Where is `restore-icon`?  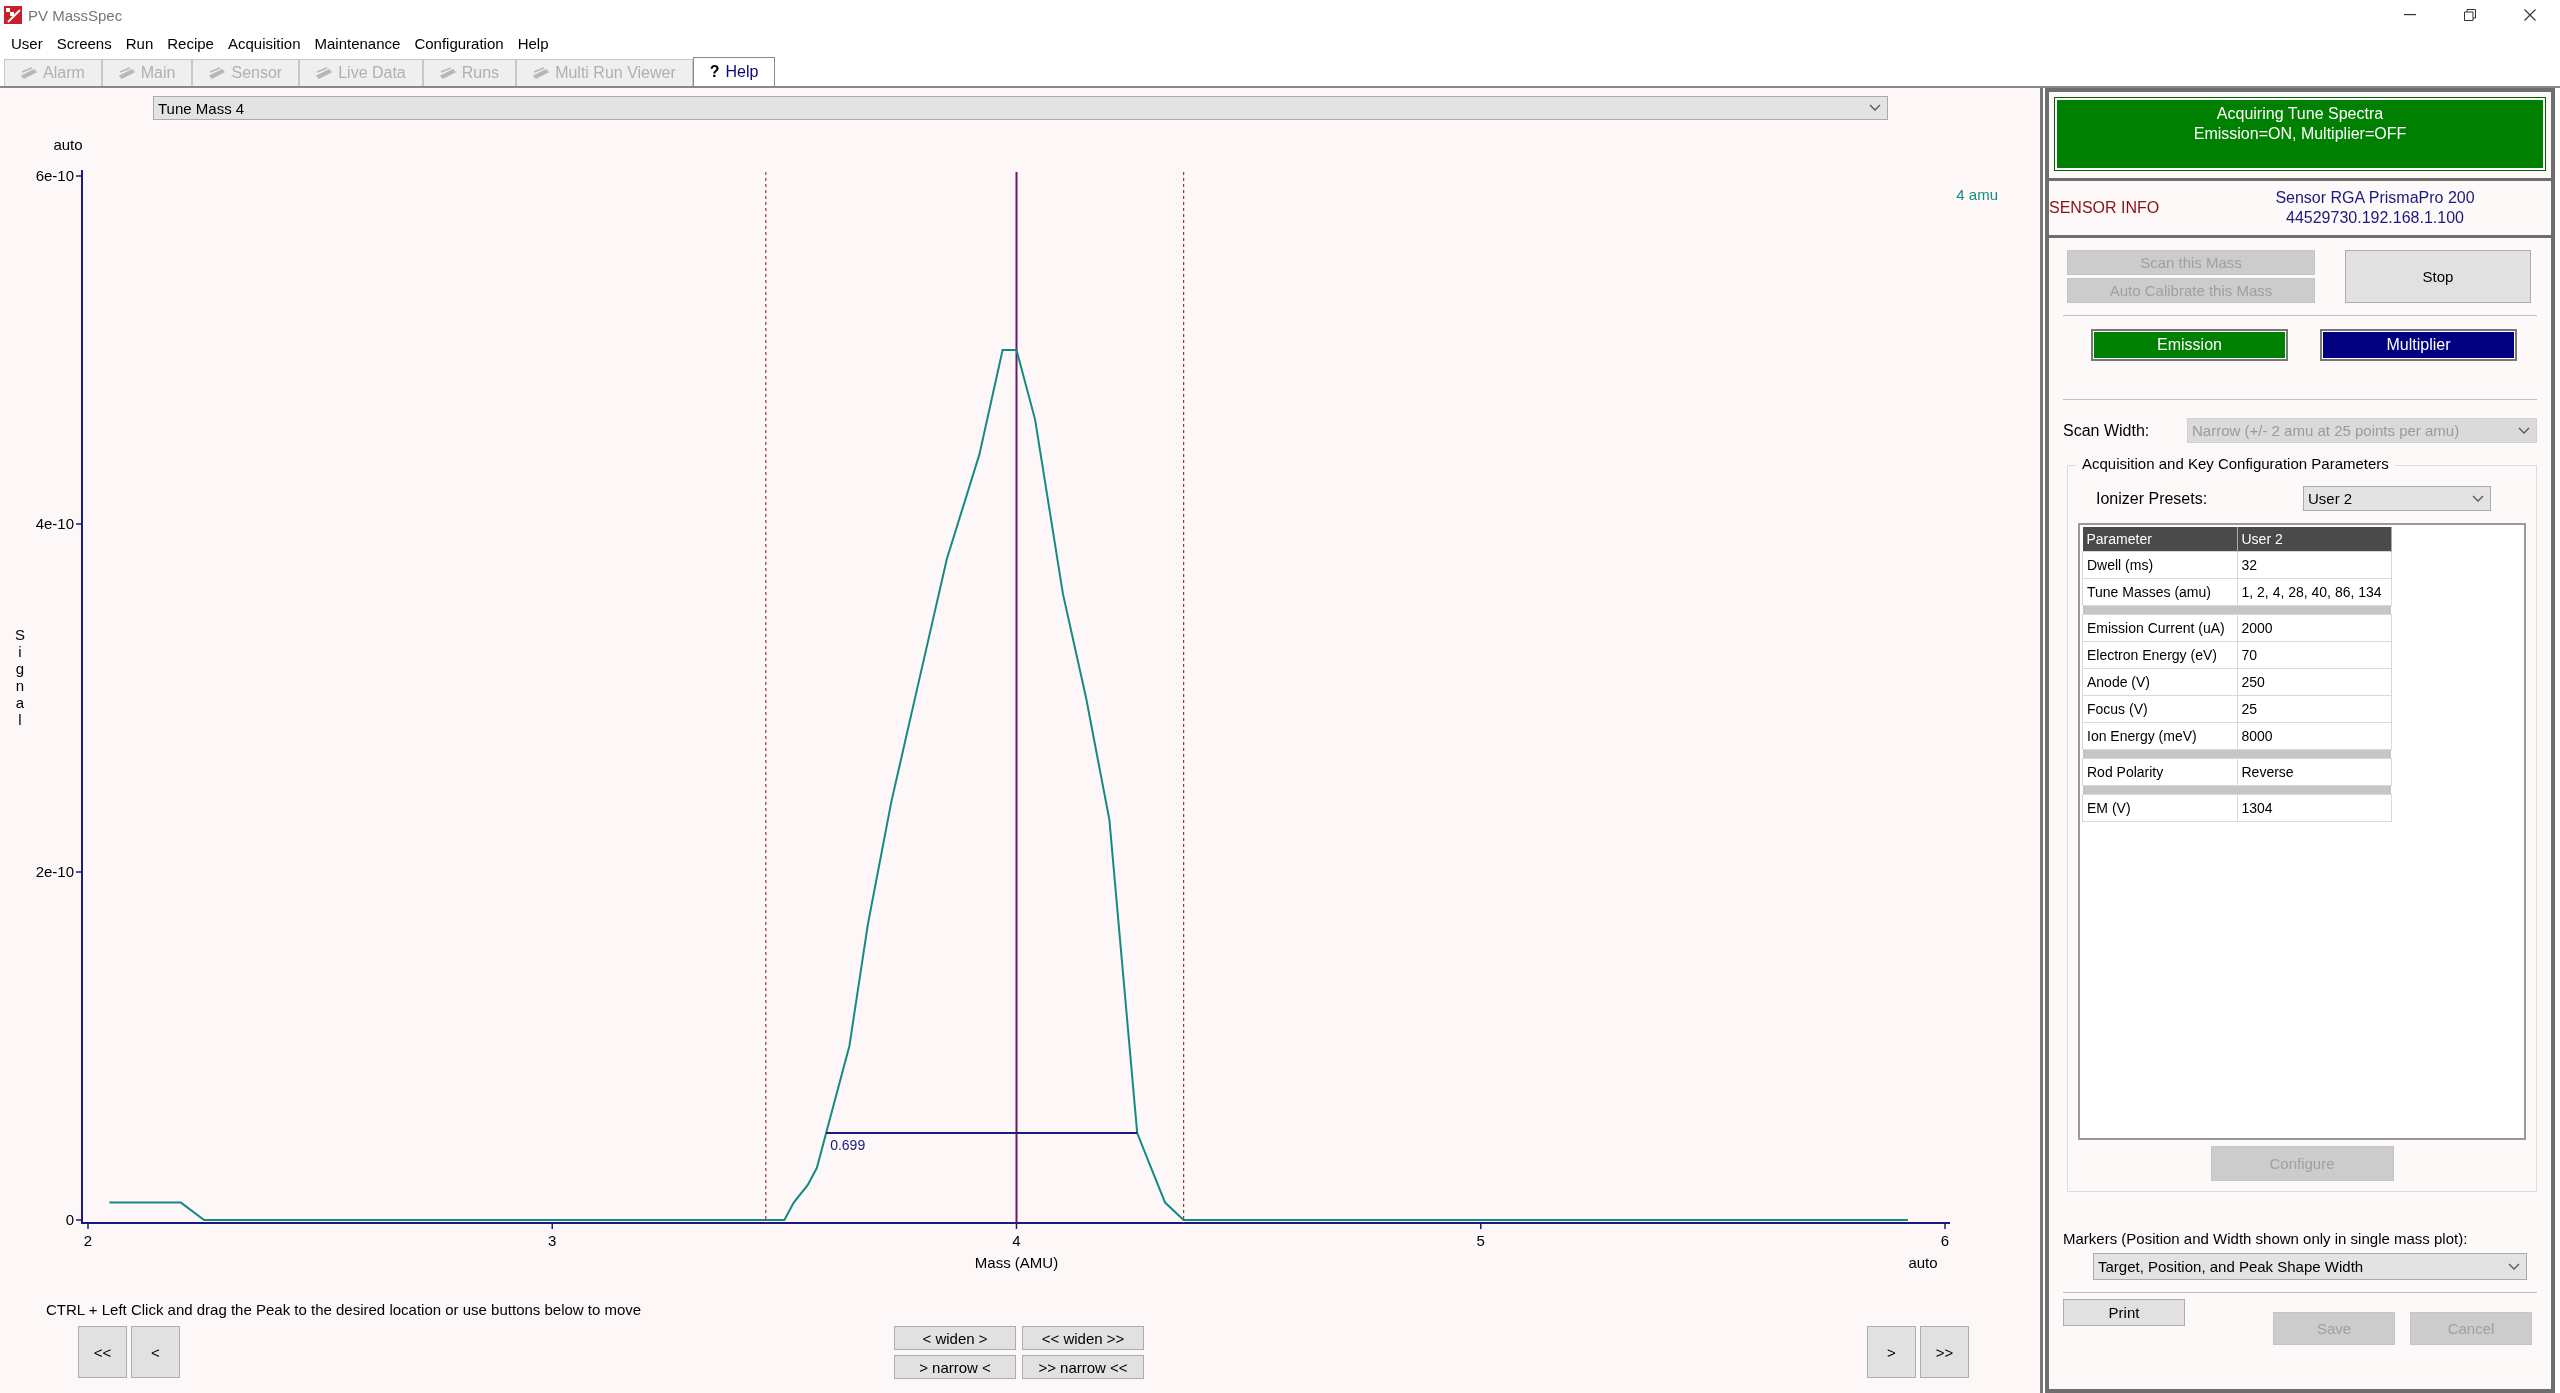 restore-icon is located at coordinates (2470, 15).